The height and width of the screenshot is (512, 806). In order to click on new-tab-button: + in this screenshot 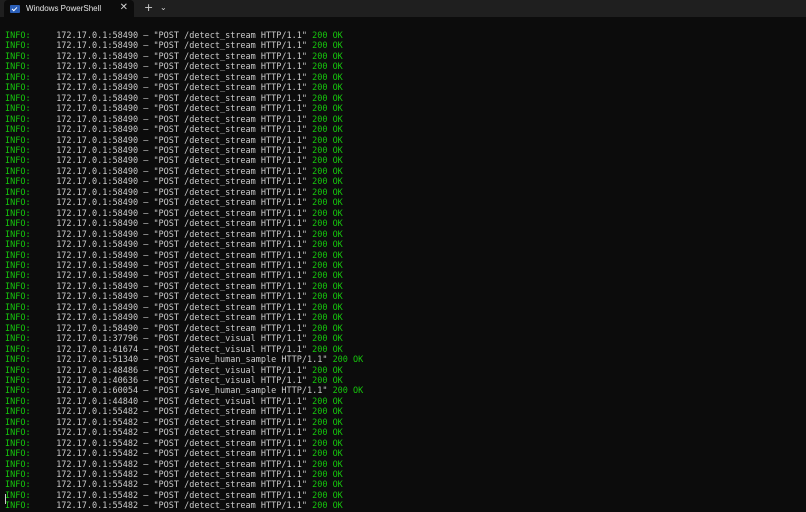, I will do `click(148, 8)`.